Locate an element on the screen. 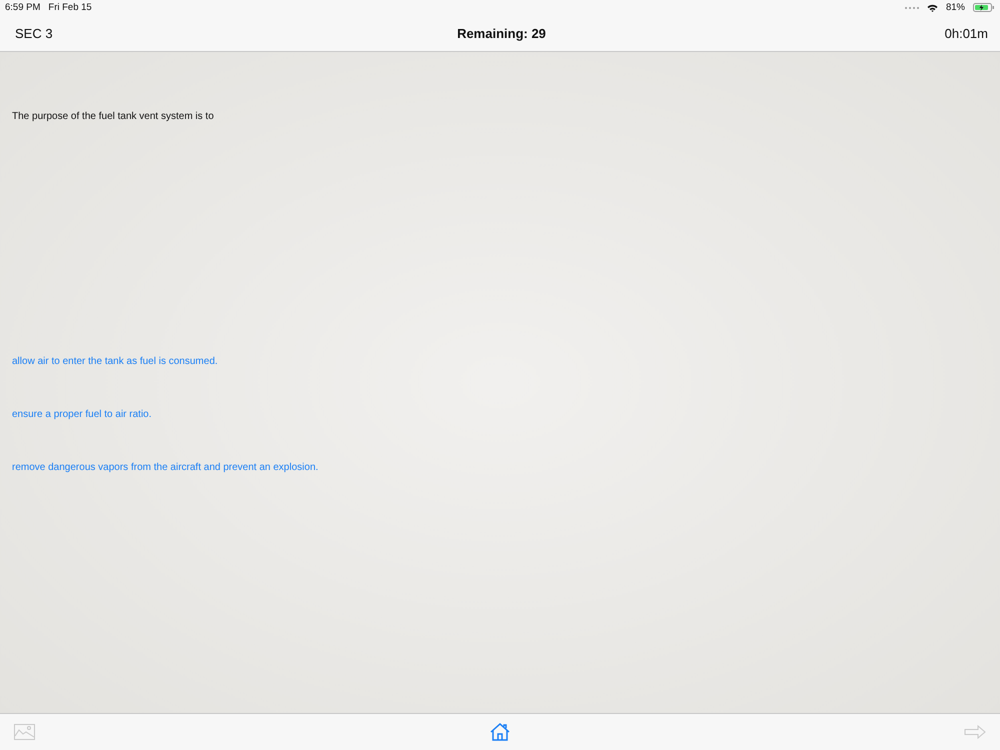  status-time: 6:59 PM is located at coordinates (22, 7).